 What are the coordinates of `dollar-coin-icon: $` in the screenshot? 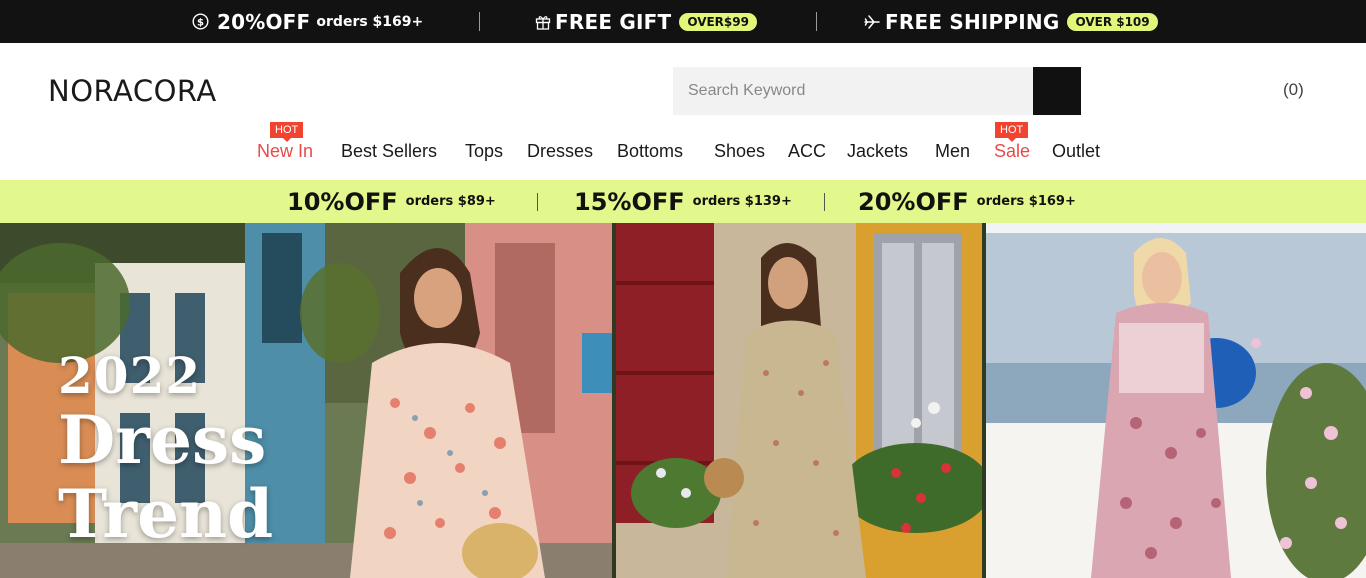 It's located at (200, 21).